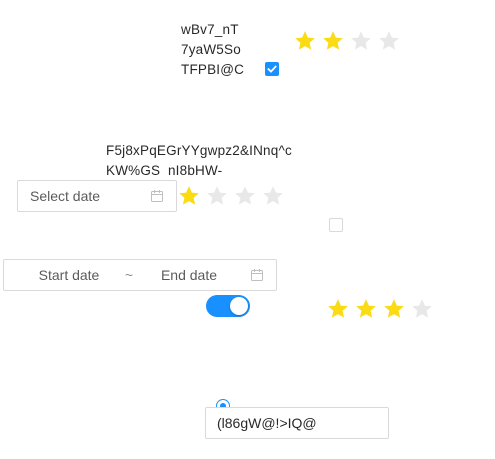 This screenshot has width=495, height=459. Describe the element at coordinates (210, 29) in the screenshot. I see `text-line: wBv7_nT` at that location.